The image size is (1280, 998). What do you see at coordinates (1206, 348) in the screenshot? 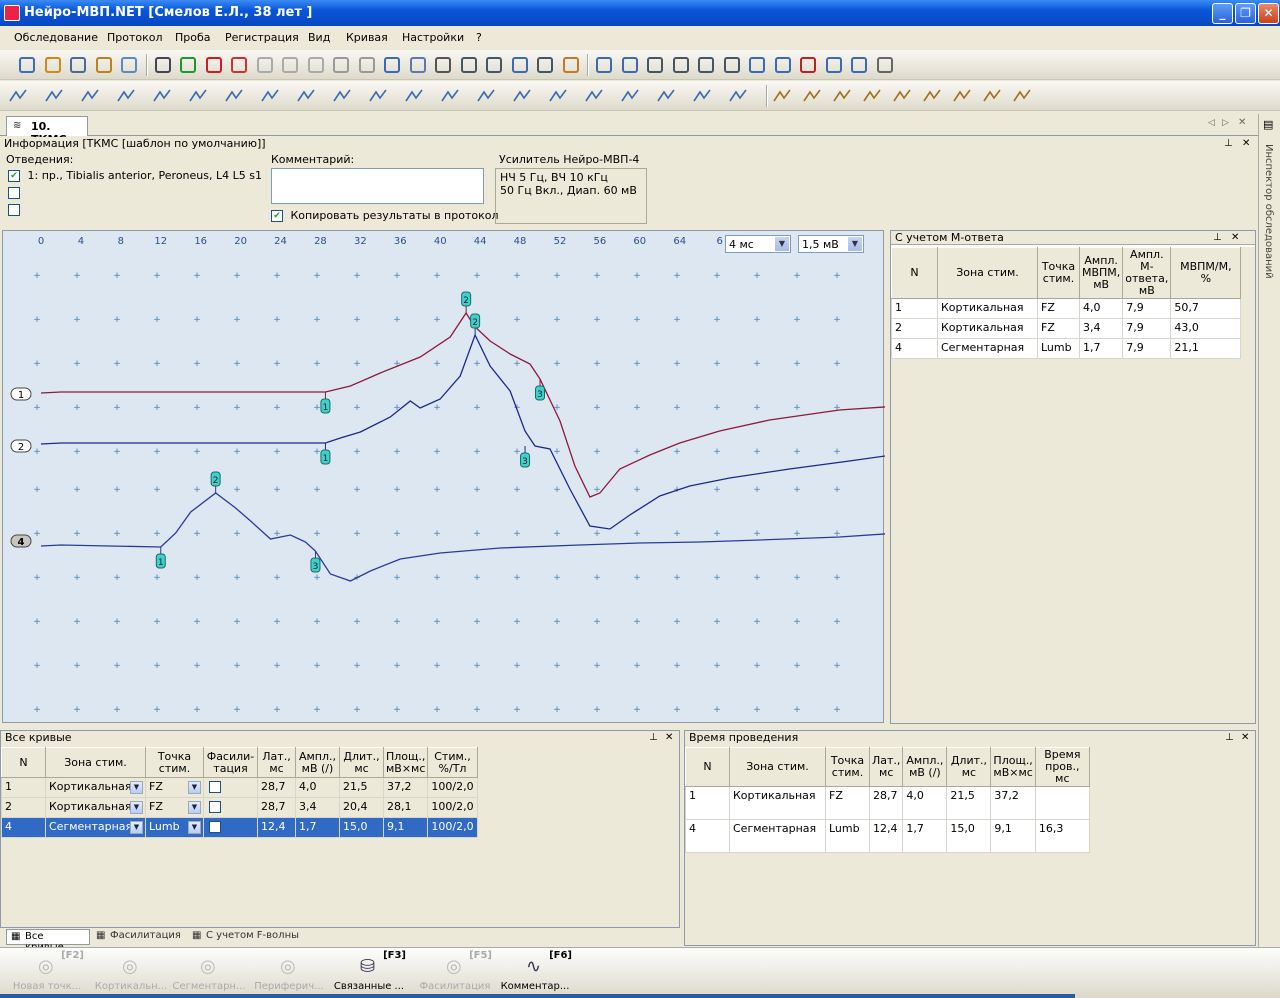
I see `table-cell: 21,1` at bounding box center [1206, 348].